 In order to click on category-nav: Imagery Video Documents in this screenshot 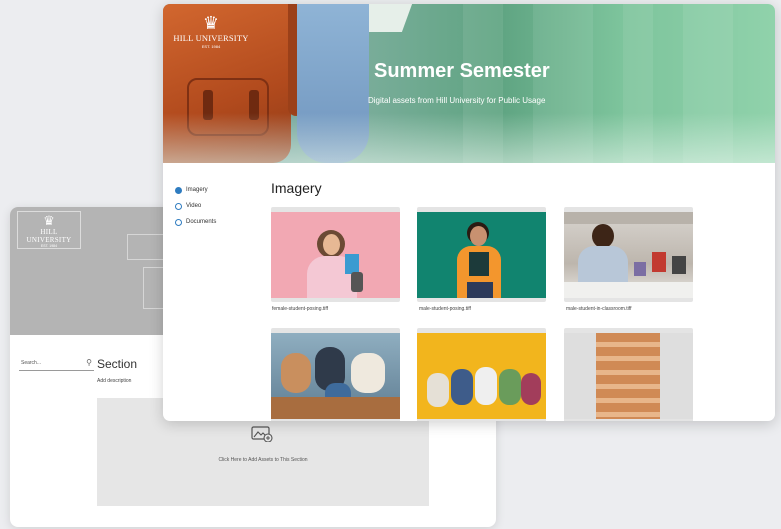, I will do `click(195, 206)`.